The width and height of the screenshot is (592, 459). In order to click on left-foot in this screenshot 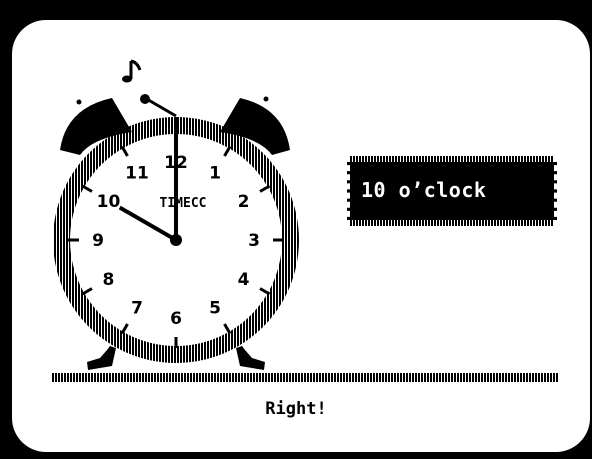, I will do `click(101, 358)`.